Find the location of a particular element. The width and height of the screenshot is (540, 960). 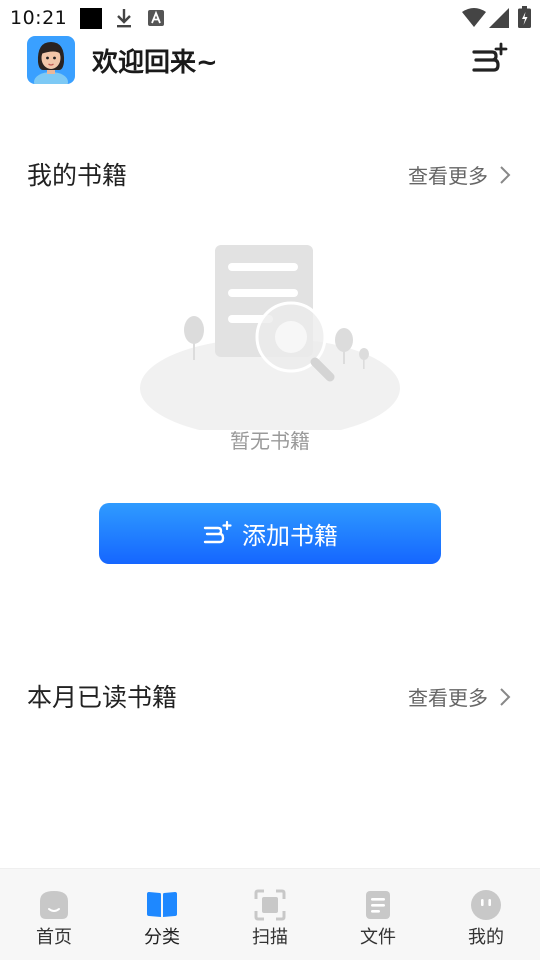

battery-icon is located at coordinates (524, 17).